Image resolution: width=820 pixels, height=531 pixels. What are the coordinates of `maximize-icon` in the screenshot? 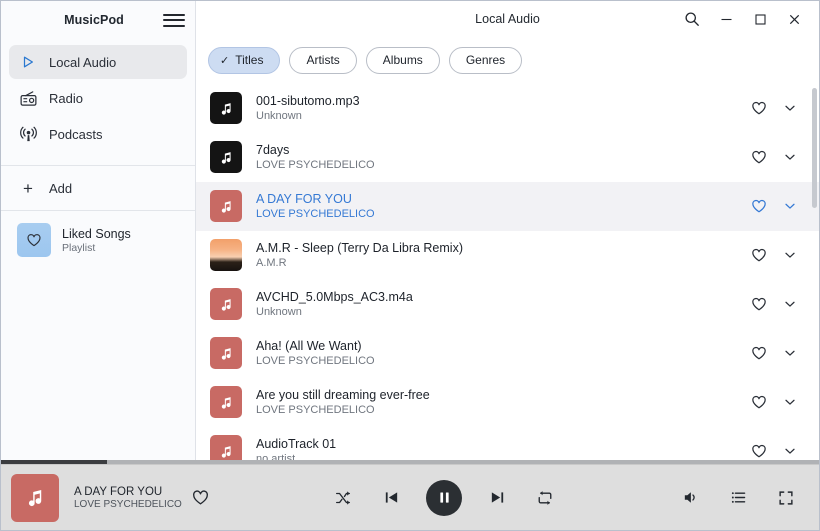 It's located at (760, 19).